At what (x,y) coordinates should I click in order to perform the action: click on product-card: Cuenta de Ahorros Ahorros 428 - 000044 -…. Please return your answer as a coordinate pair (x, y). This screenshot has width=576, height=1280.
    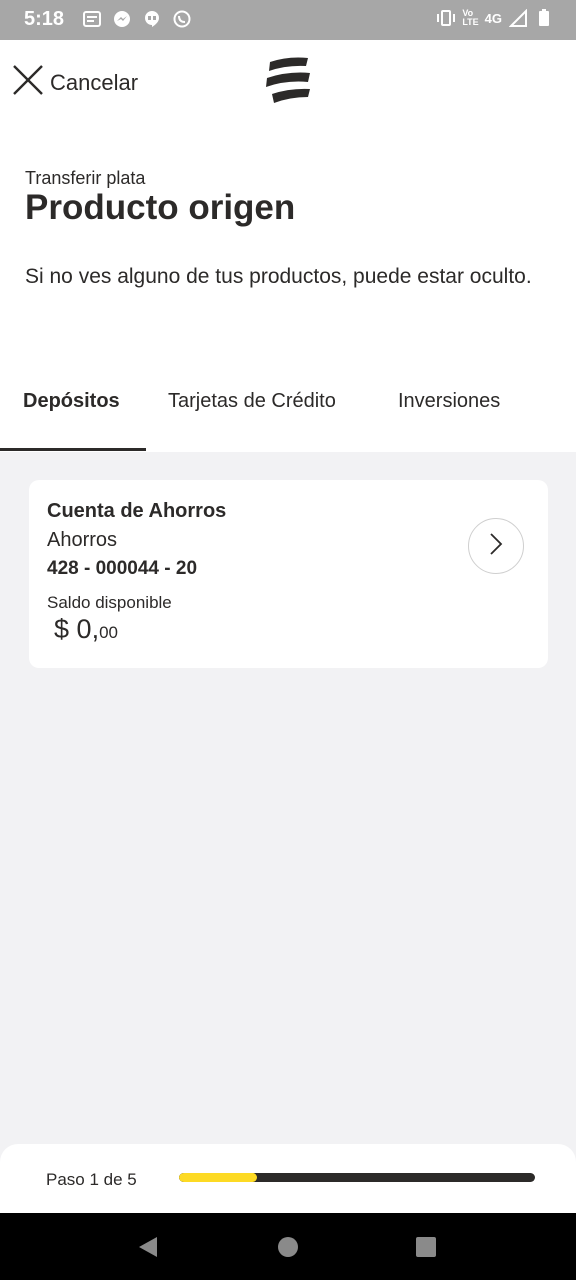
    Looking at the image, I should click on (288, 574).